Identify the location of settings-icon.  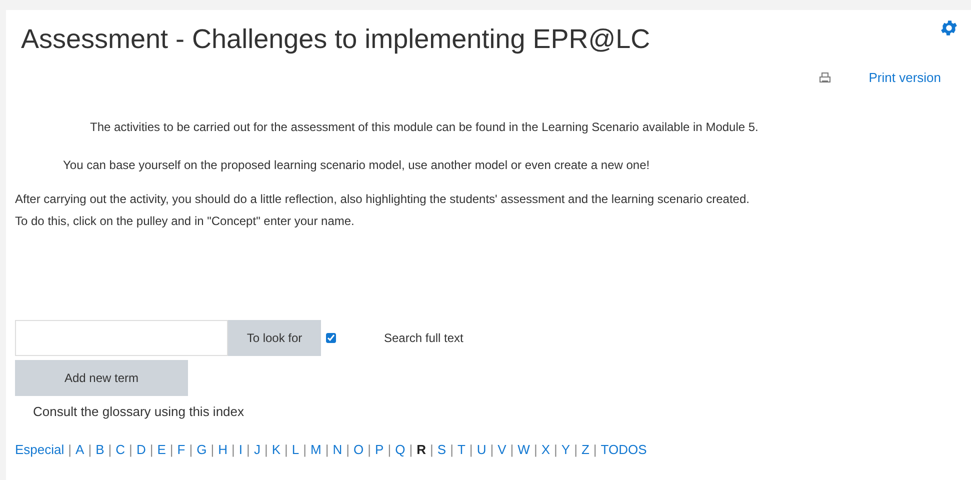
(949, 28).